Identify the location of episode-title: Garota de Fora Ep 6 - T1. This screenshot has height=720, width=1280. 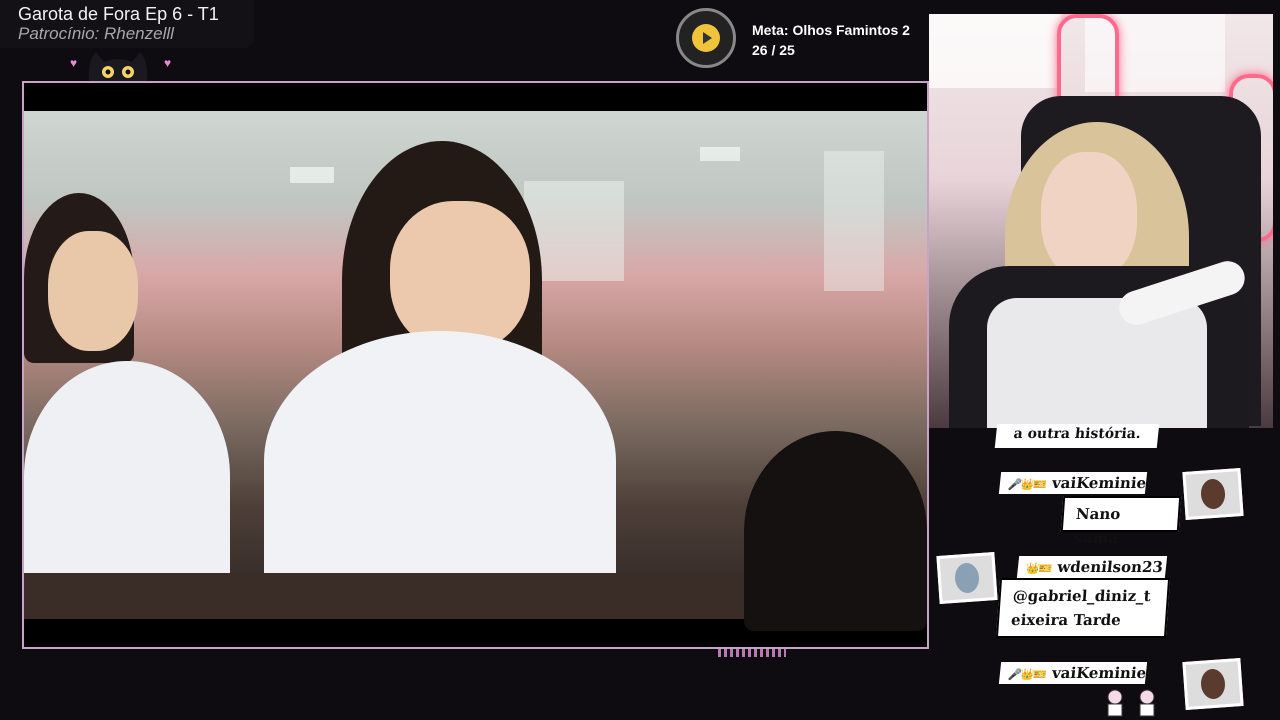
(118, 14).